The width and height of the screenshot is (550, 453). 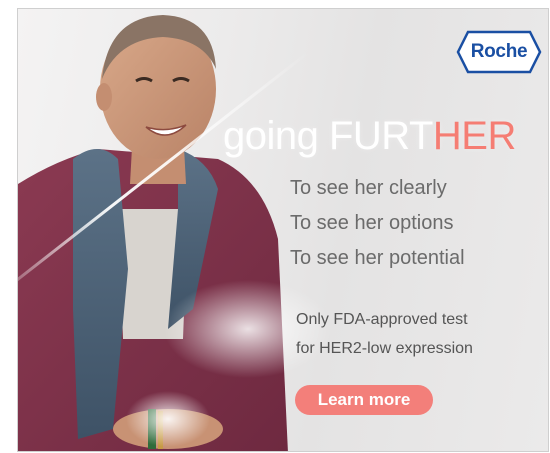 What do you see at coordinates (368, 188) in the screenshot?
I see `tagline-1: To see her clearly` at bounding box center [368, 188].